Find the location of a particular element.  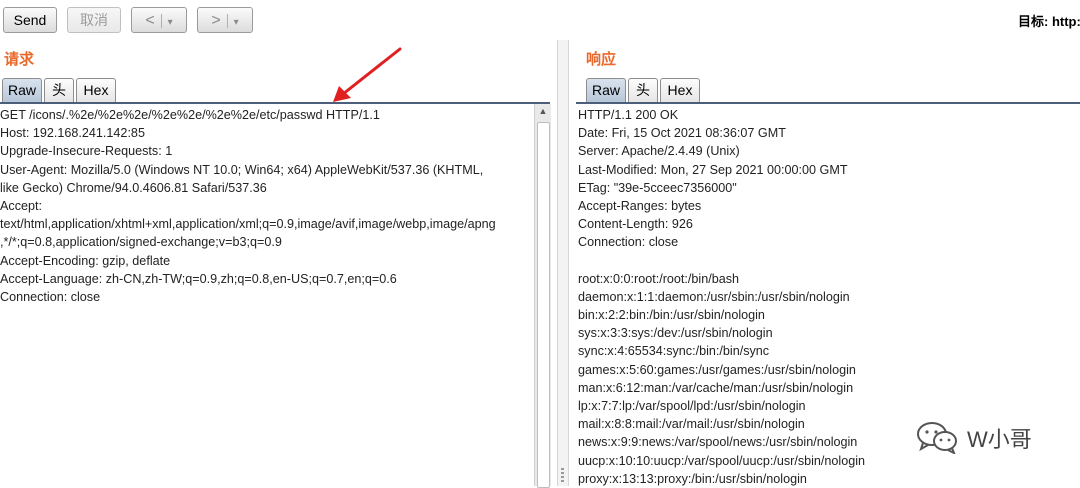

request-line: Accept: is located at coordinates (21, 205).